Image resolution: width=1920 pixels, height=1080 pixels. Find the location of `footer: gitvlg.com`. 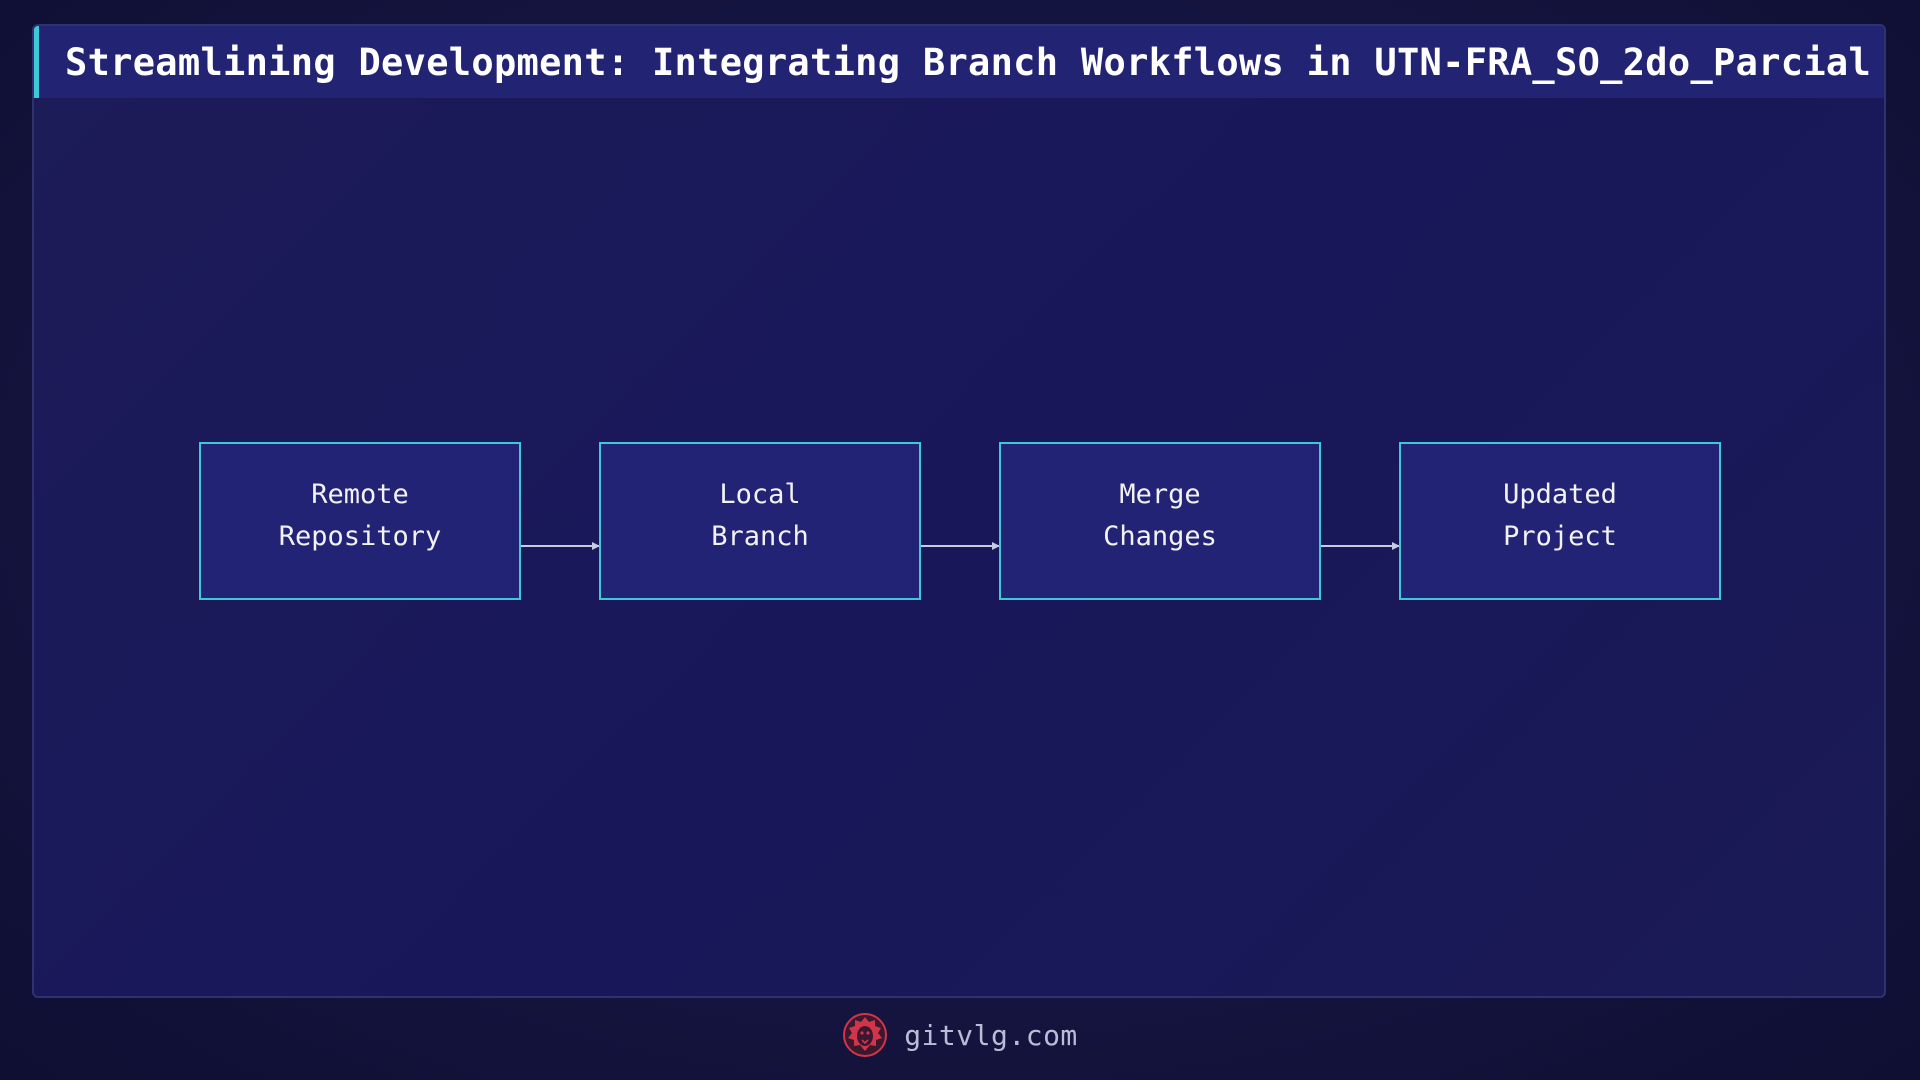

footer: gitvlg.com is located at coordinates (960, 1035).